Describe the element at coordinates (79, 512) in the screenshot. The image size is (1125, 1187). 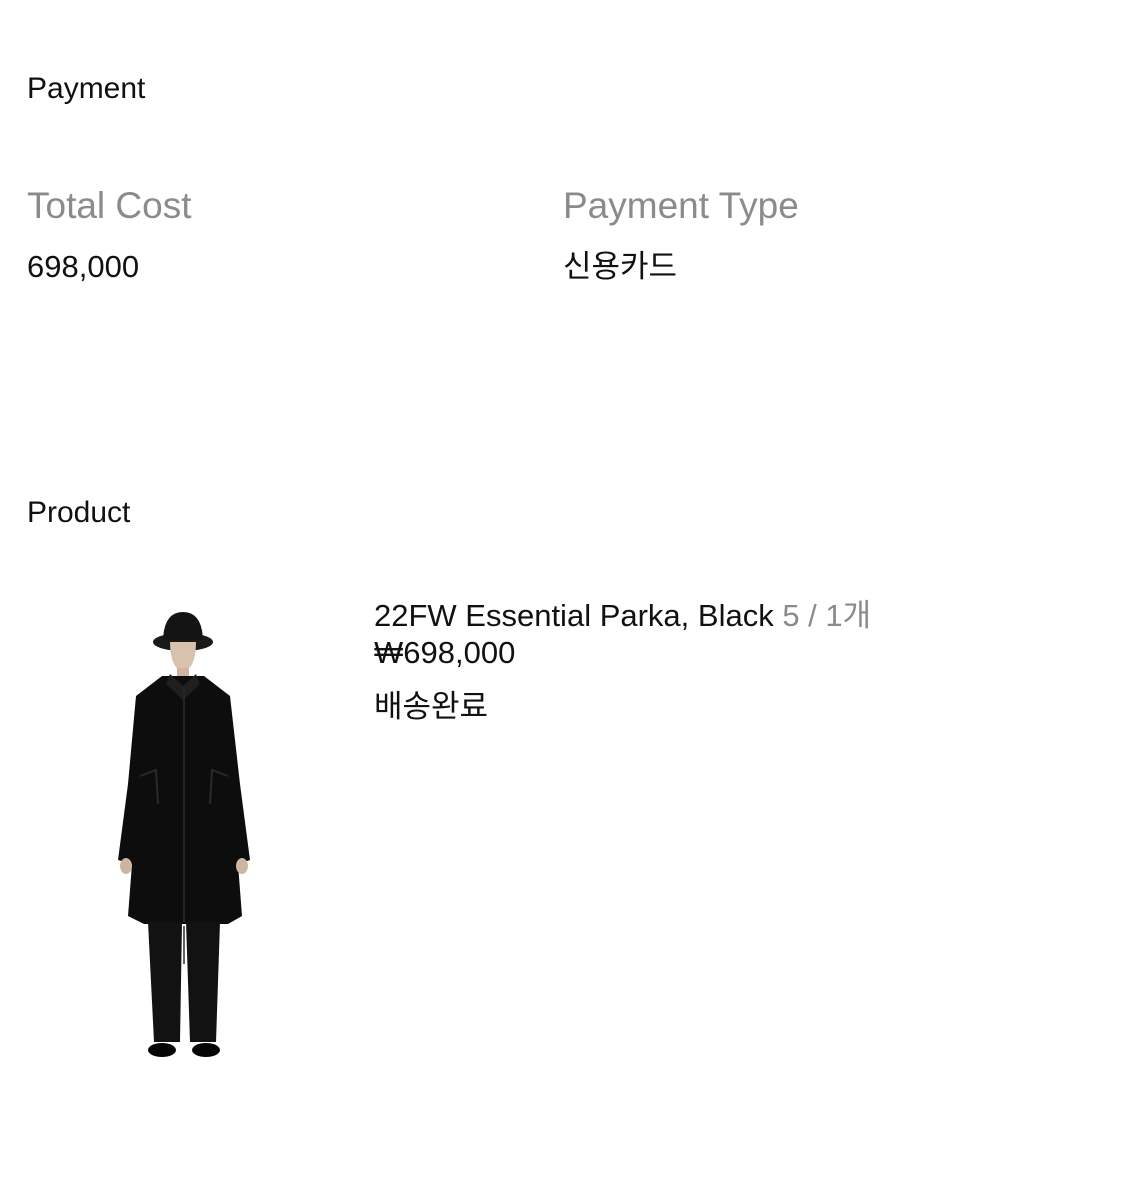
I see `product-section-title: Product` at that location.